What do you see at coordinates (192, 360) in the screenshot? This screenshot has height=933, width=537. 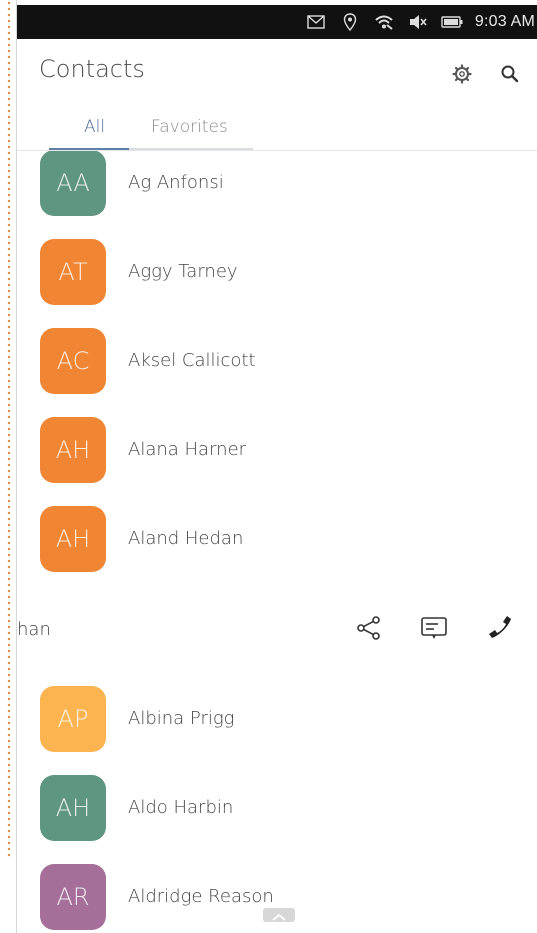 I see `contact-name: Aksel Callicott` at bounding box center [192, 360].